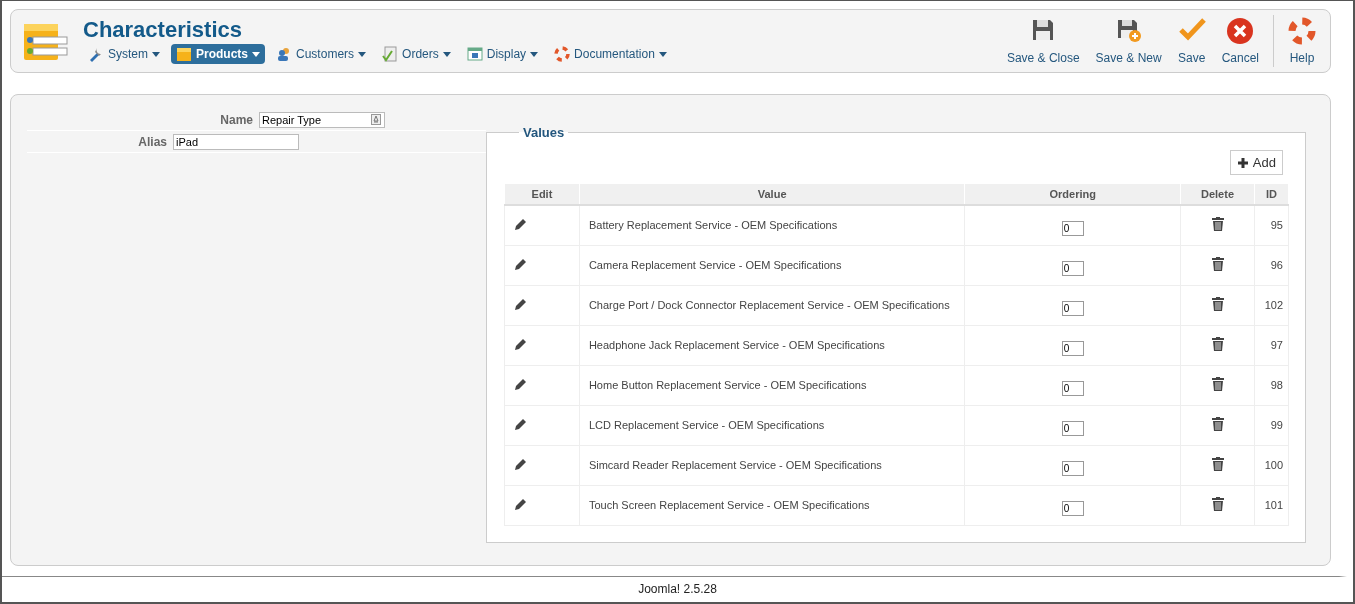 This screenshot has width=1355, height=604. What do you see at coordinates (416, 54) in the screenshot?
I see `menu-item: Orders` at bounding box center [416, 54].